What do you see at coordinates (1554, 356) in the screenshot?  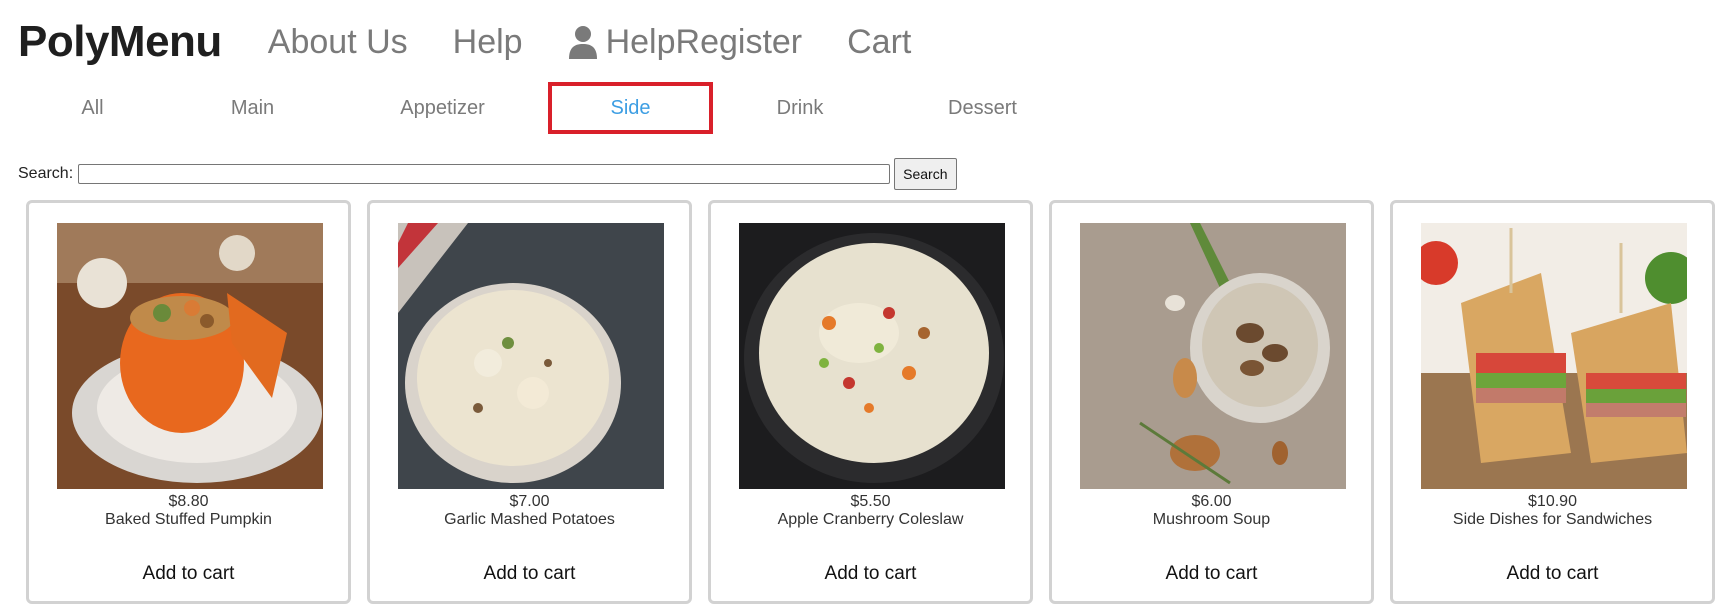 I see `sandwich-photo` at bounding box center [1554, 356].